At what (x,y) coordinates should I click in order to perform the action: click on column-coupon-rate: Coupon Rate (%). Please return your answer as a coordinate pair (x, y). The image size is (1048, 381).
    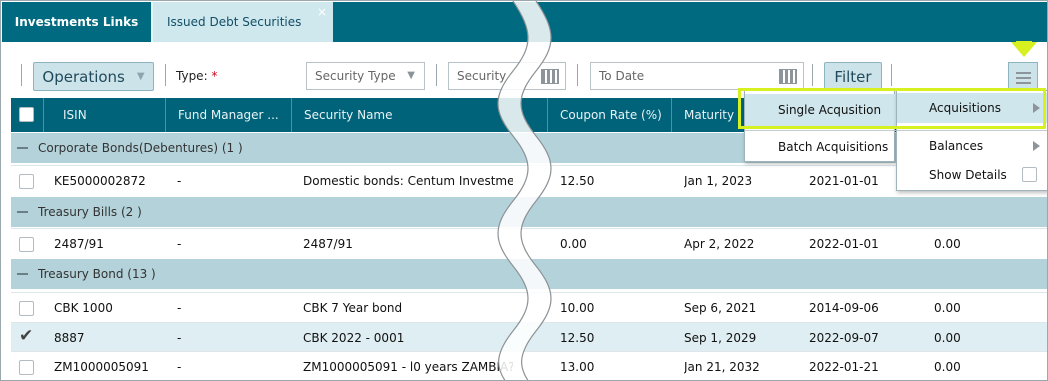
    Looking at the image, I should click on (610, 115).